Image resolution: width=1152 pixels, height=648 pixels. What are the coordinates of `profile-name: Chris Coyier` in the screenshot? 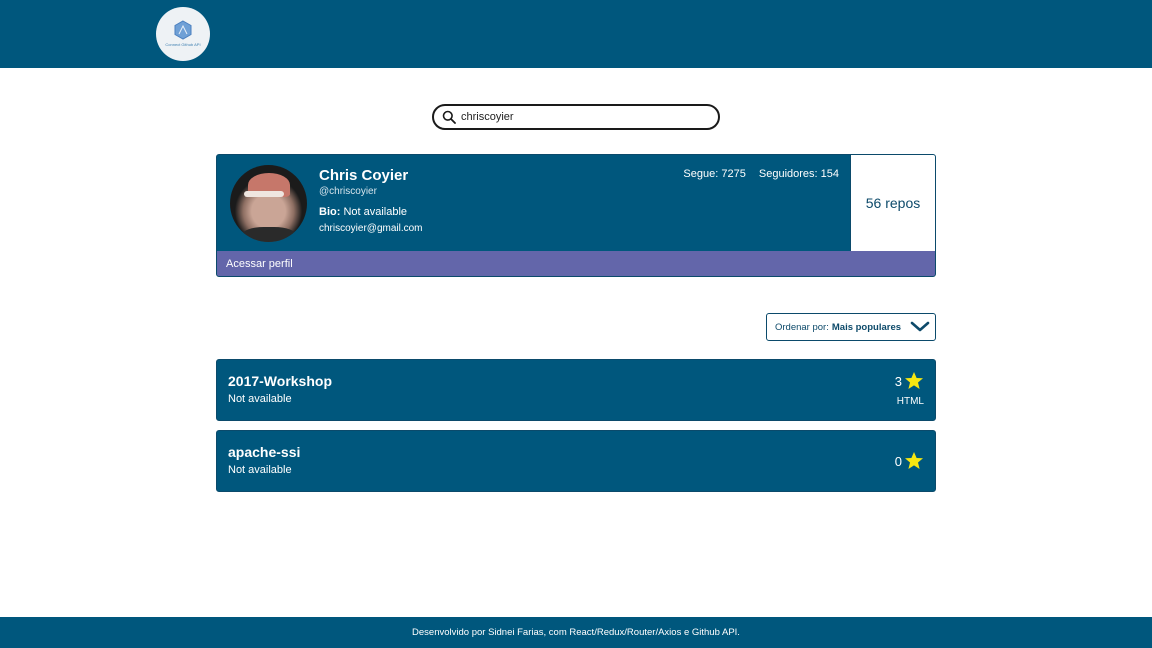 It's located at (364, 175).